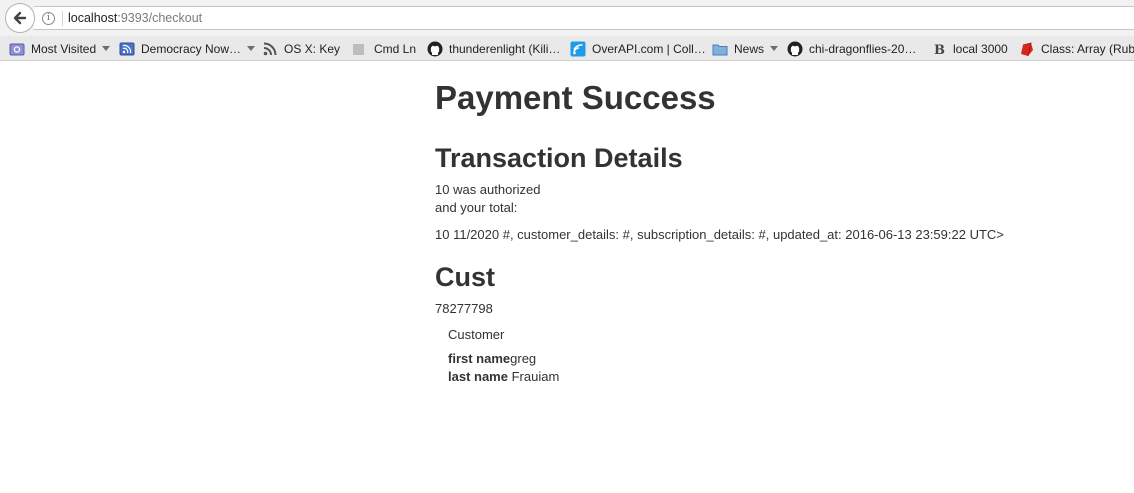 The height and width of the screenshot is (493, 1134). I want to click on back-arrow-icon, so click(20, 18).